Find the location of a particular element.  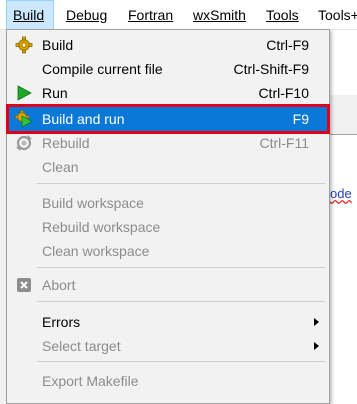

menu-item-label: Select target is located at coordinates (81, 346).